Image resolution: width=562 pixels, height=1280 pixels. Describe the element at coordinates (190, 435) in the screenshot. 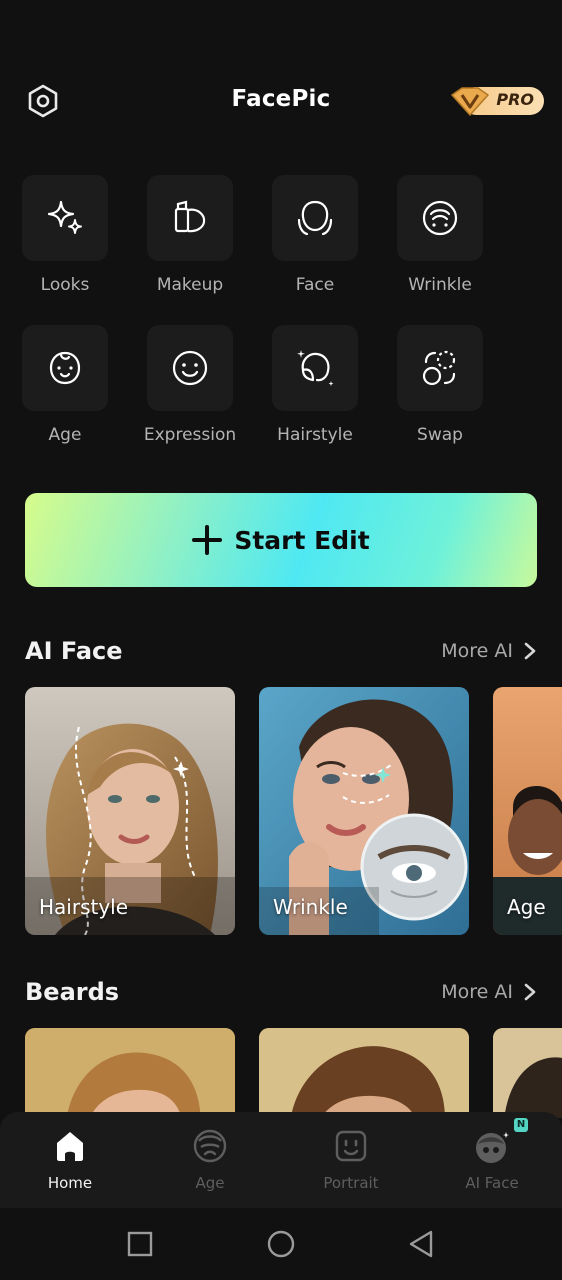

I see `tool-label: Expression` at that location.